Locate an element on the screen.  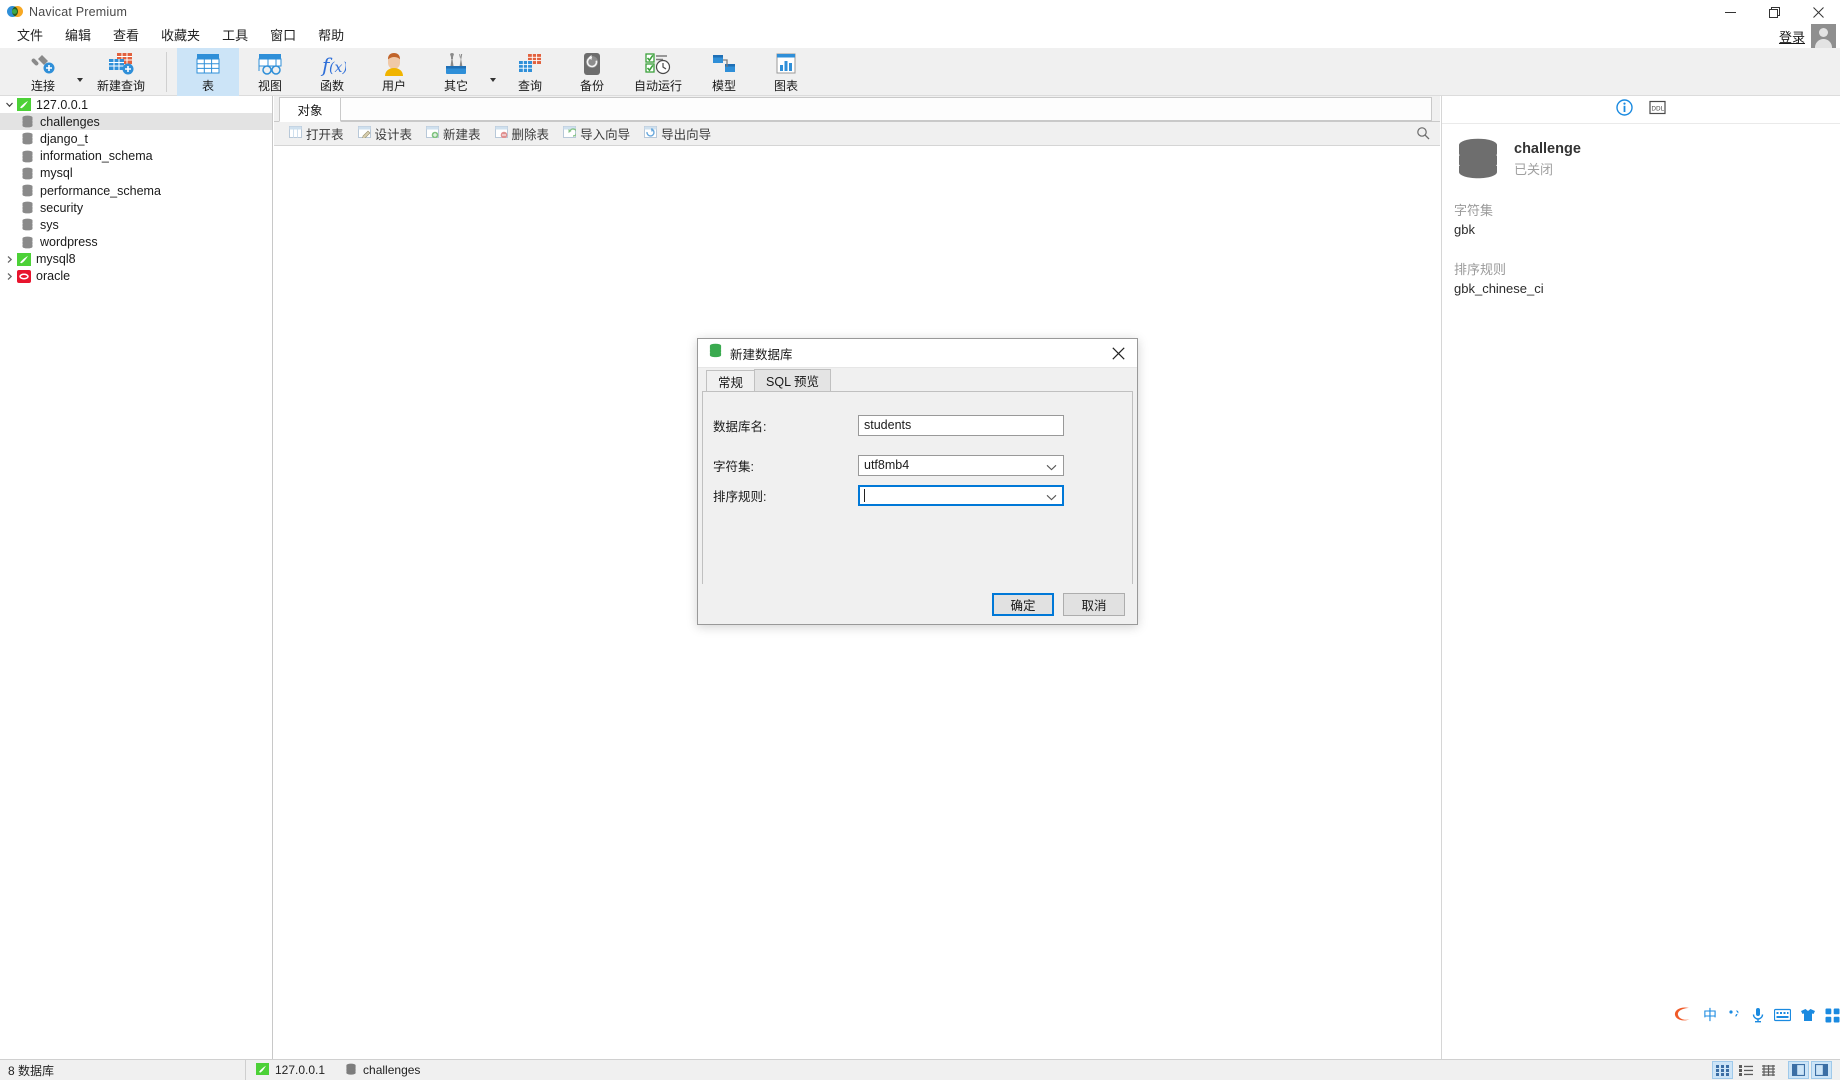
info-panel-status: 已关闭 is located at coordinates (1534, 169).